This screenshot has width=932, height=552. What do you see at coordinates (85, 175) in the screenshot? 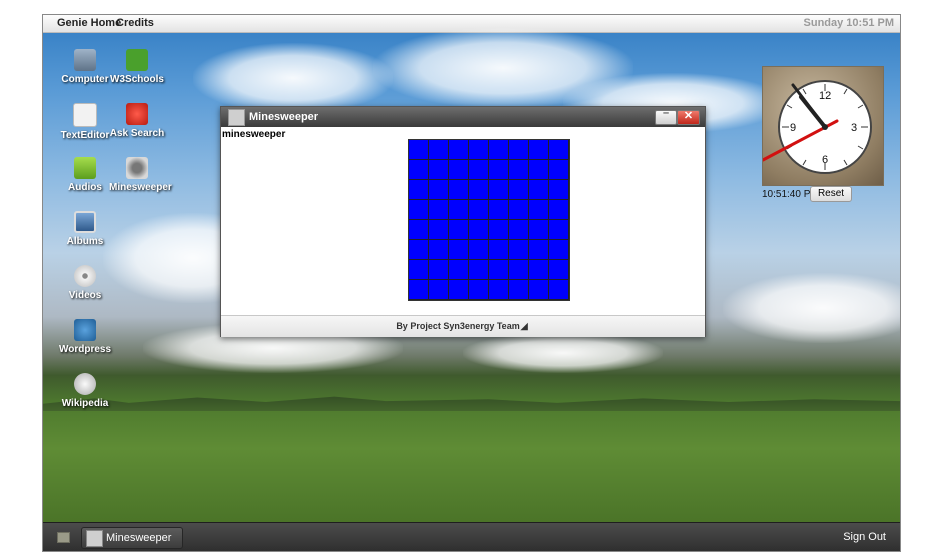
I see `desktop-icon-audios: Audios` at bounding box center [85, 175].